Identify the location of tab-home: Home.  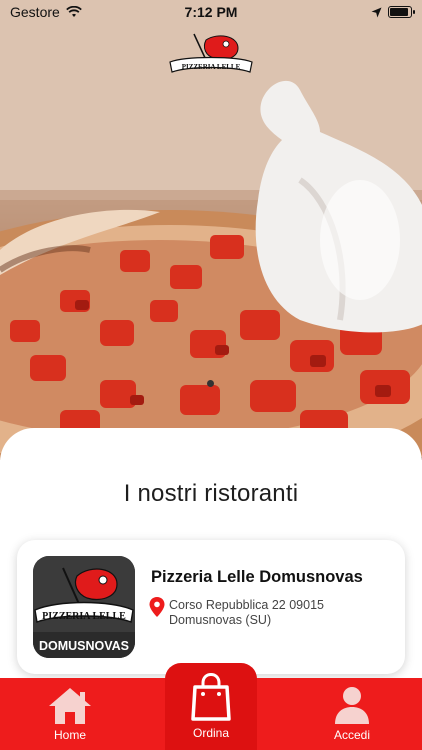
(70, 714).